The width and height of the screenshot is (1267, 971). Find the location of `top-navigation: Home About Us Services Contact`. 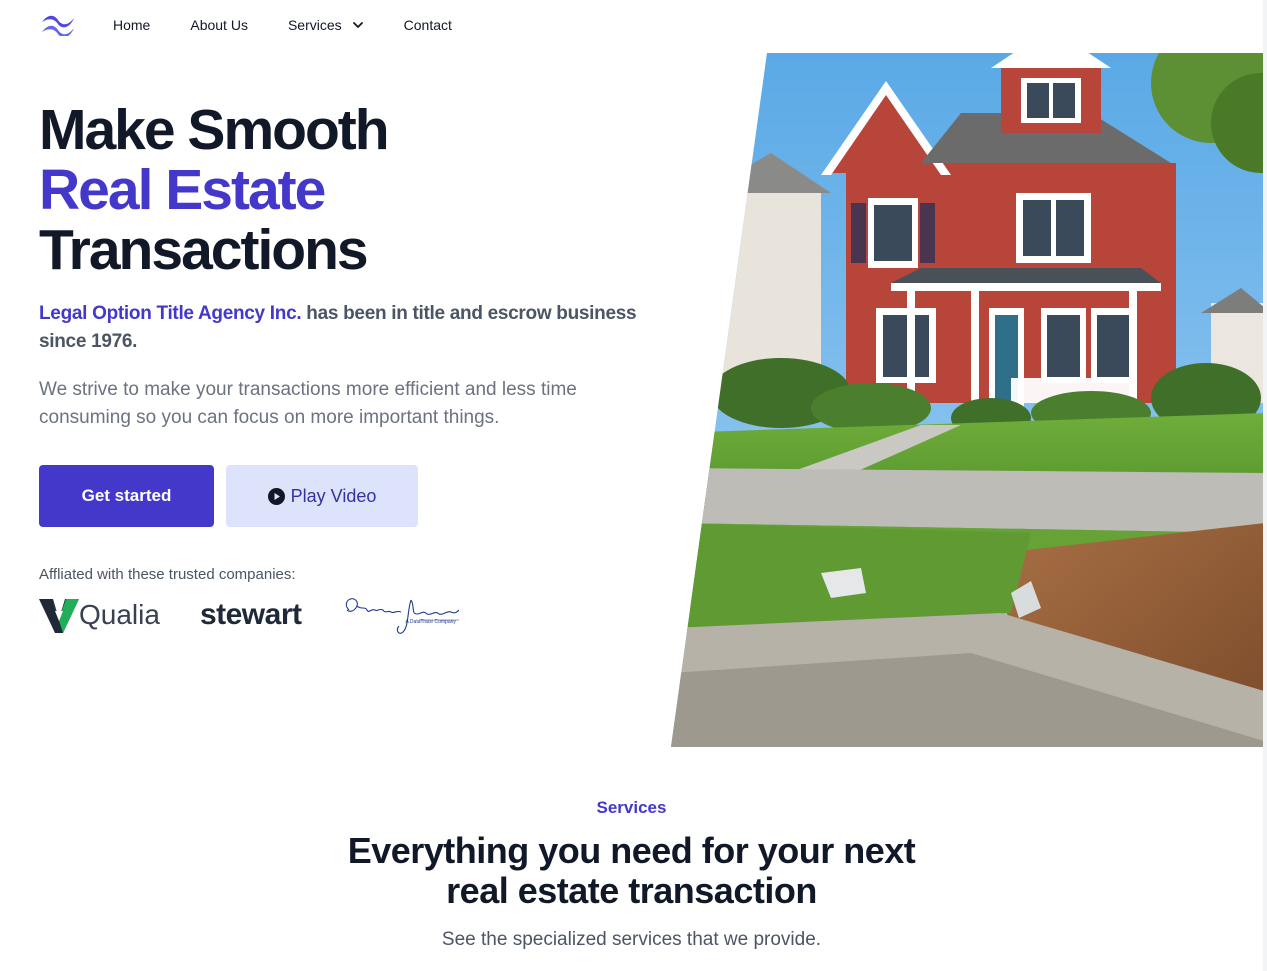

top-navigation: Home About Us Services Contact is located at coordinates (350, 25).